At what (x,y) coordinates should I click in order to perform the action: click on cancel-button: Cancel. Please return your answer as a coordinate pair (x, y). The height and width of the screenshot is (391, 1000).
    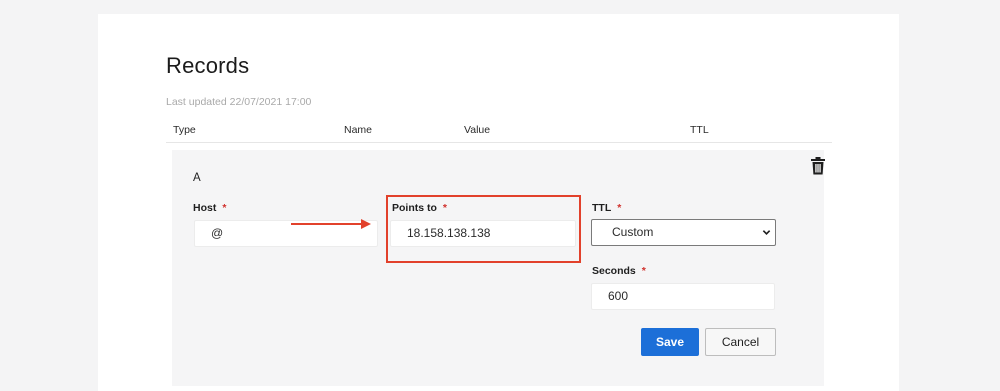
    Looking at the image, I should click on (740, 342).